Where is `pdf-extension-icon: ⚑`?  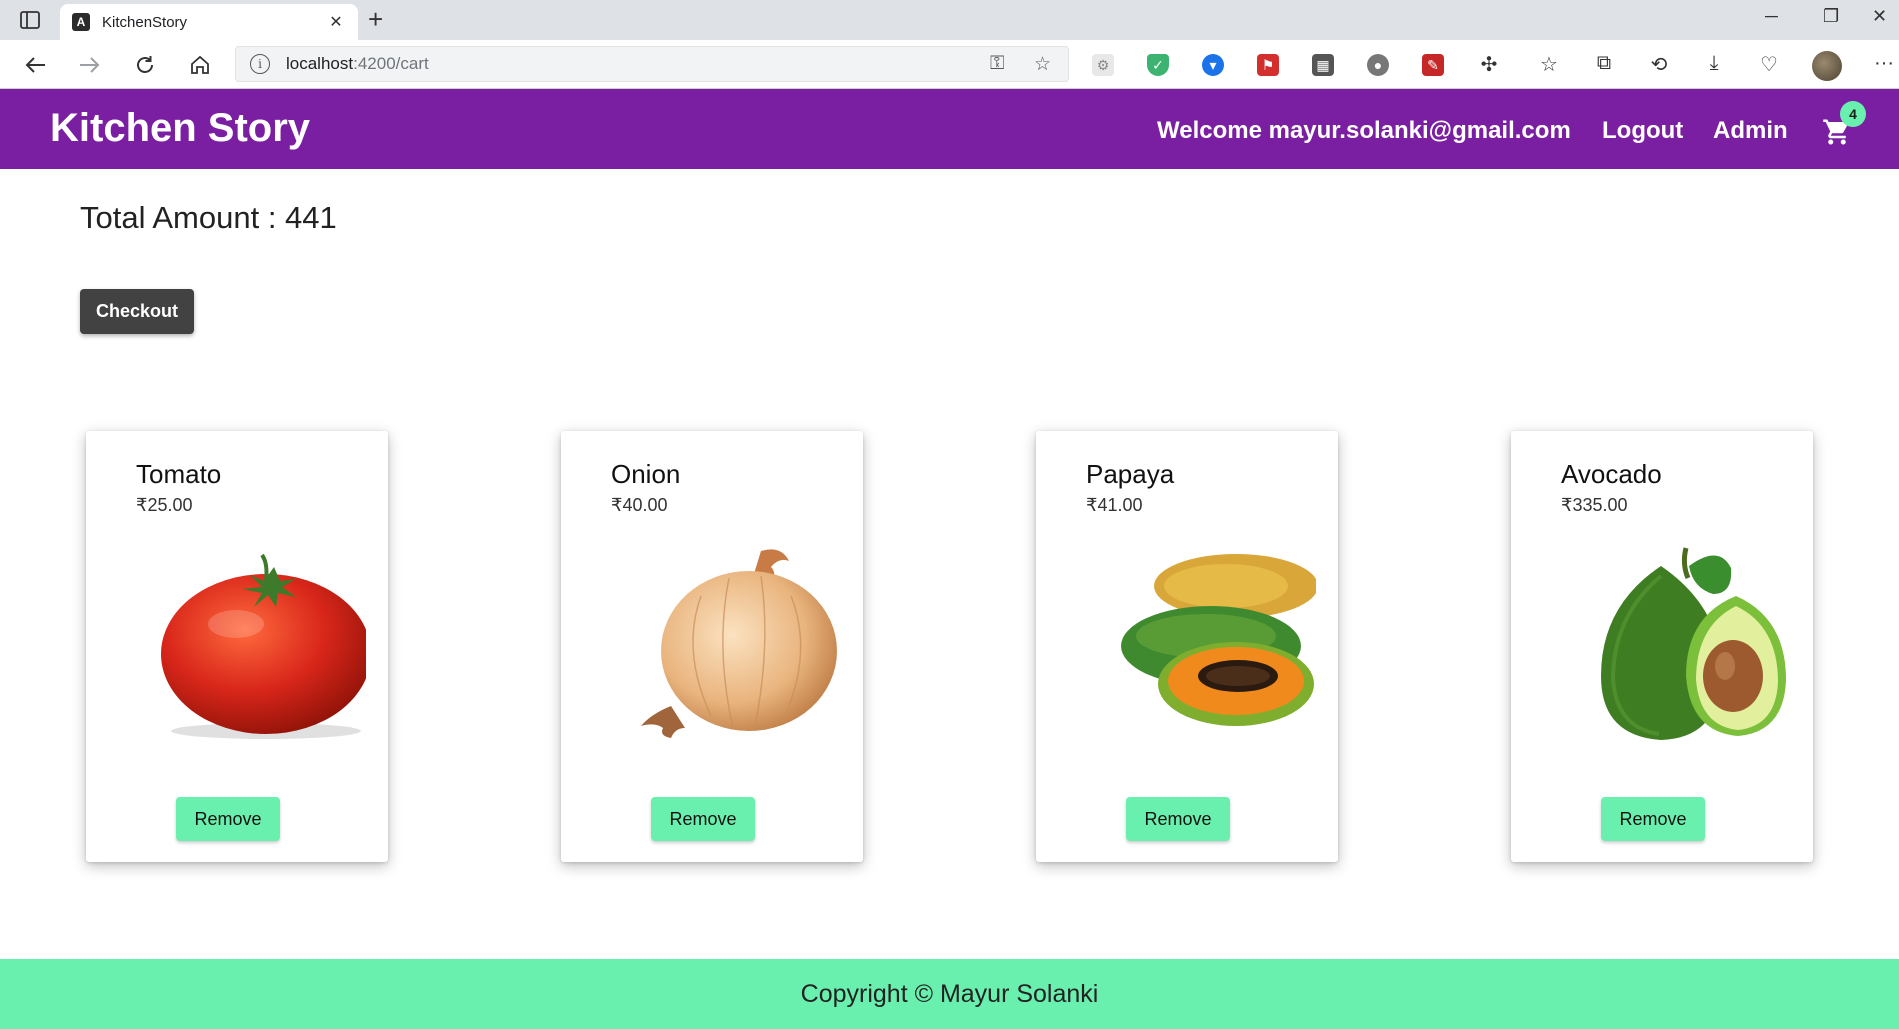 pdf-extension-icon: ⚑ is located at coordinates (1268, 65).